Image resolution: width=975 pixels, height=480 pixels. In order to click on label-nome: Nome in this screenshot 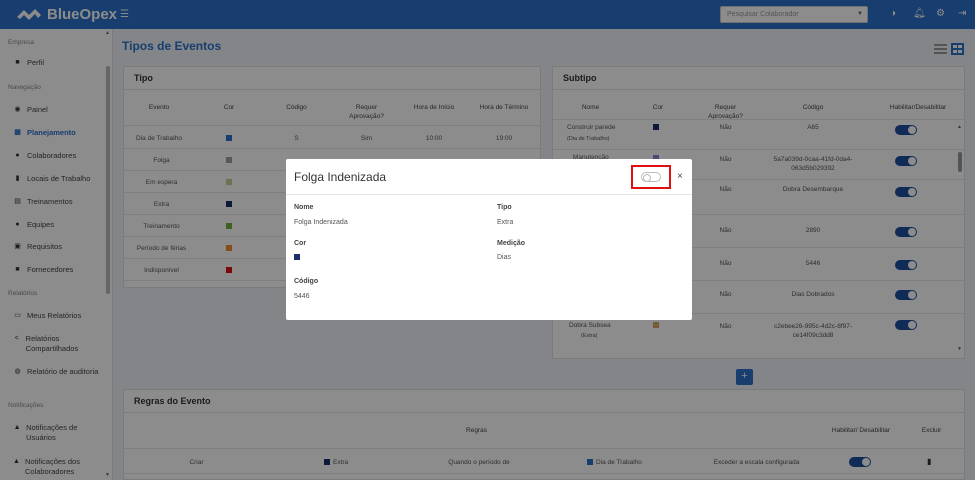, I will do `click(304, 207)`.